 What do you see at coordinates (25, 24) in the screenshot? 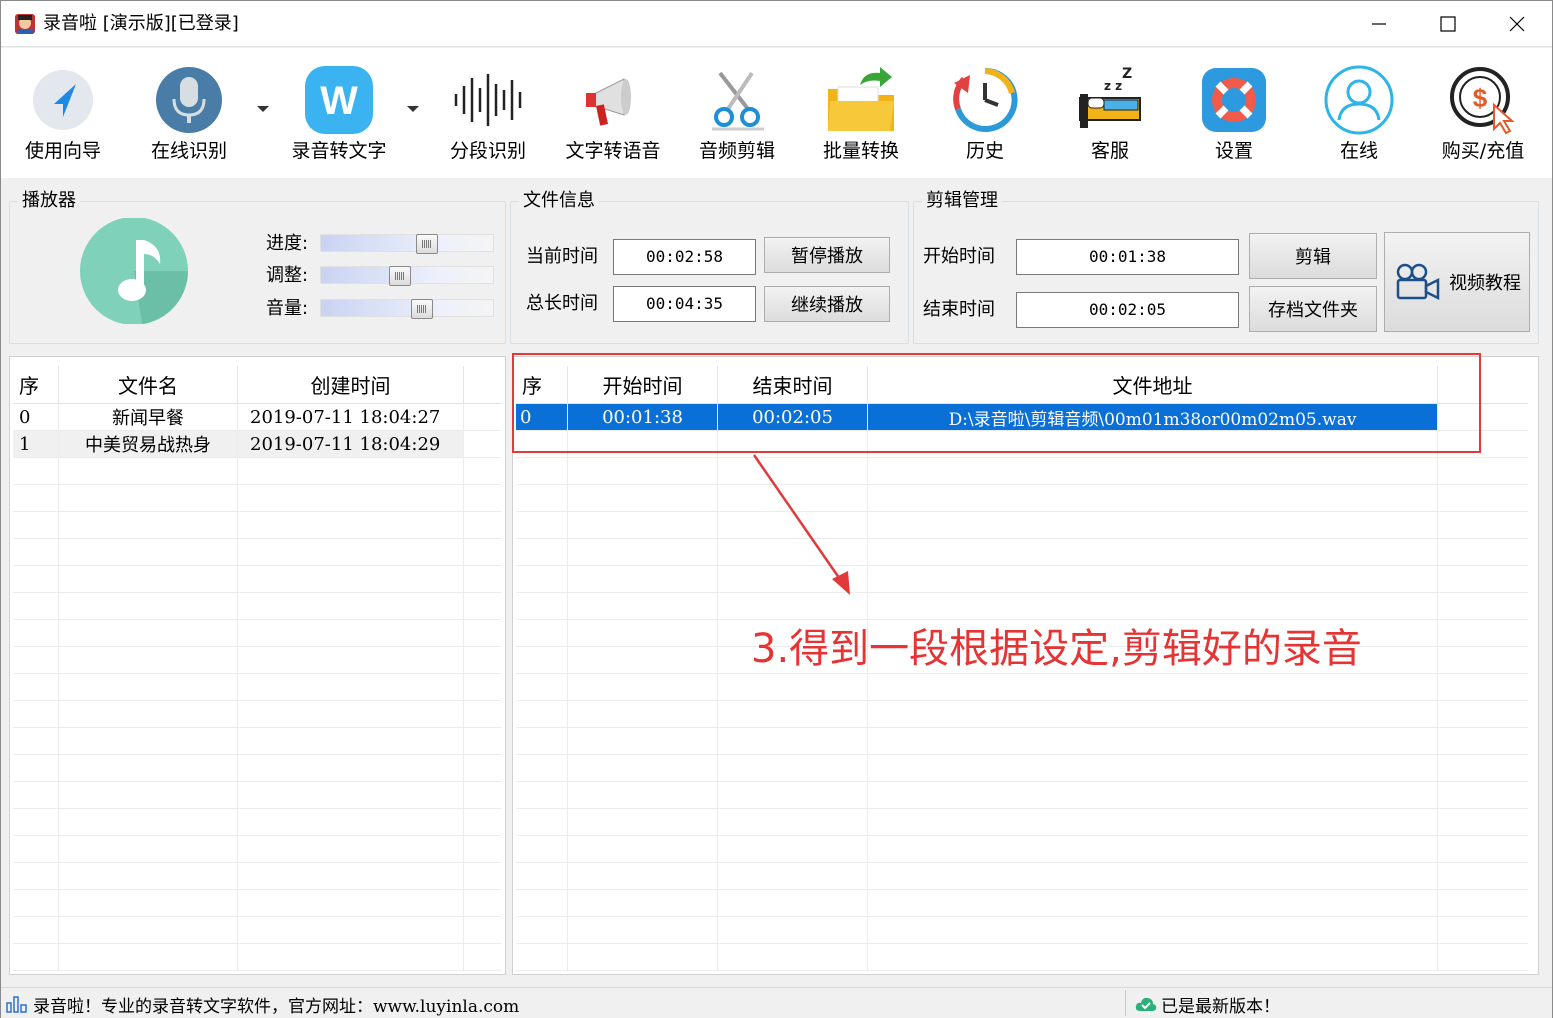
I see `app-logo-icon` at bounding box center [25, 24].